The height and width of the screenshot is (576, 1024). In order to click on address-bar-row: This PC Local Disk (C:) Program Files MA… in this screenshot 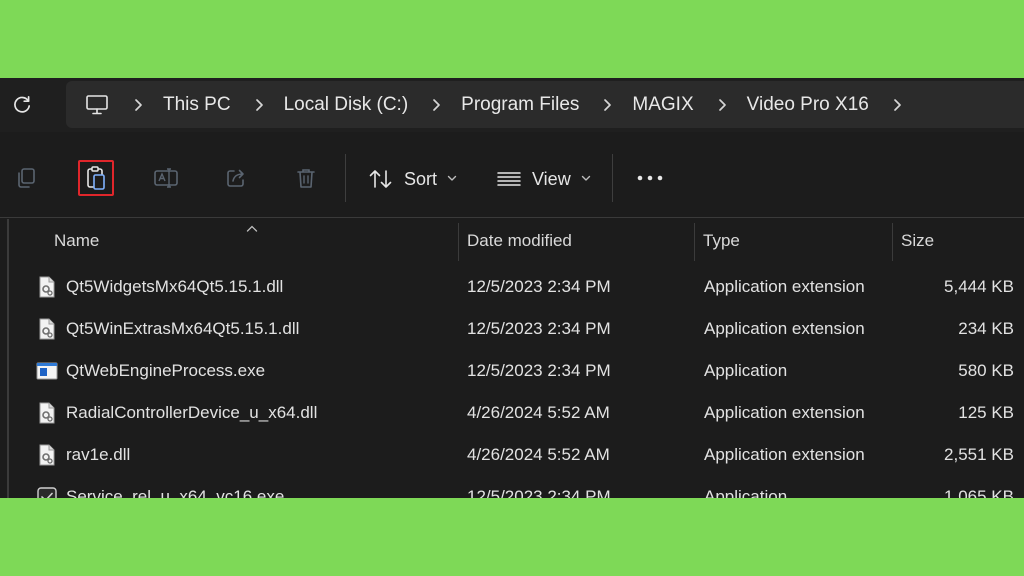, I will do `click(512, 105)`.